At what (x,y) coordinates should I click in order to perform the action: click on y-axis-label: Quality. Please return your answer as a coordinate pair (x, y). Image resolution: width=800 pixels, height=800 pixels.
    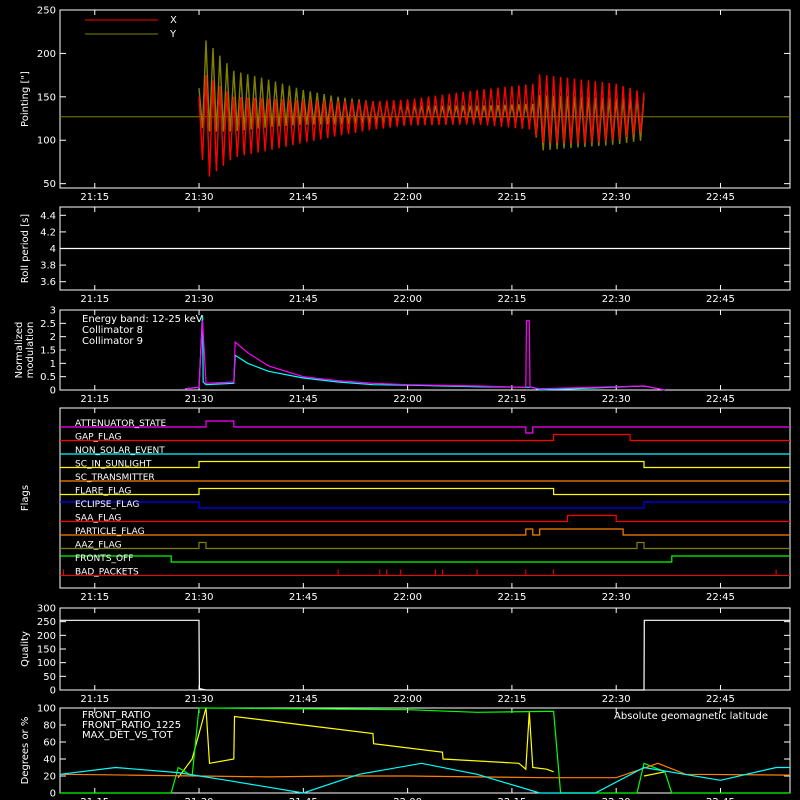
    Looking at the image, I should click on (25, 649).